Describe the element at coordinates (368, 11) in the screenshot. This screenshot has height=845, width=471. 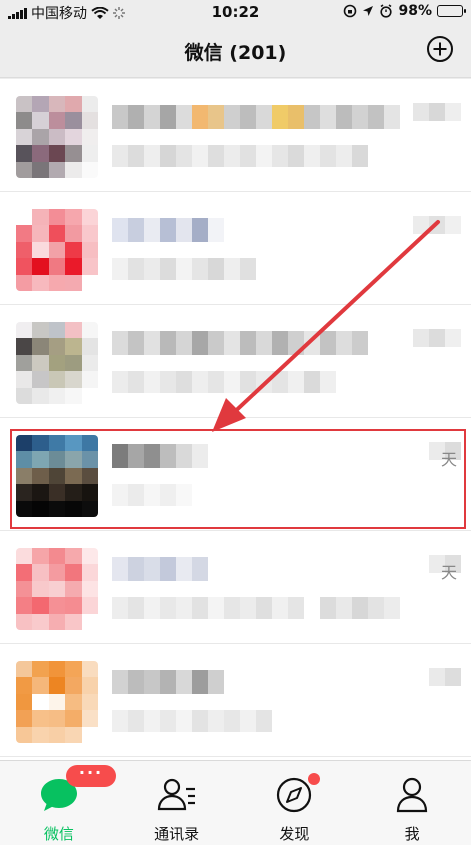
I see `location-icon` at that location.